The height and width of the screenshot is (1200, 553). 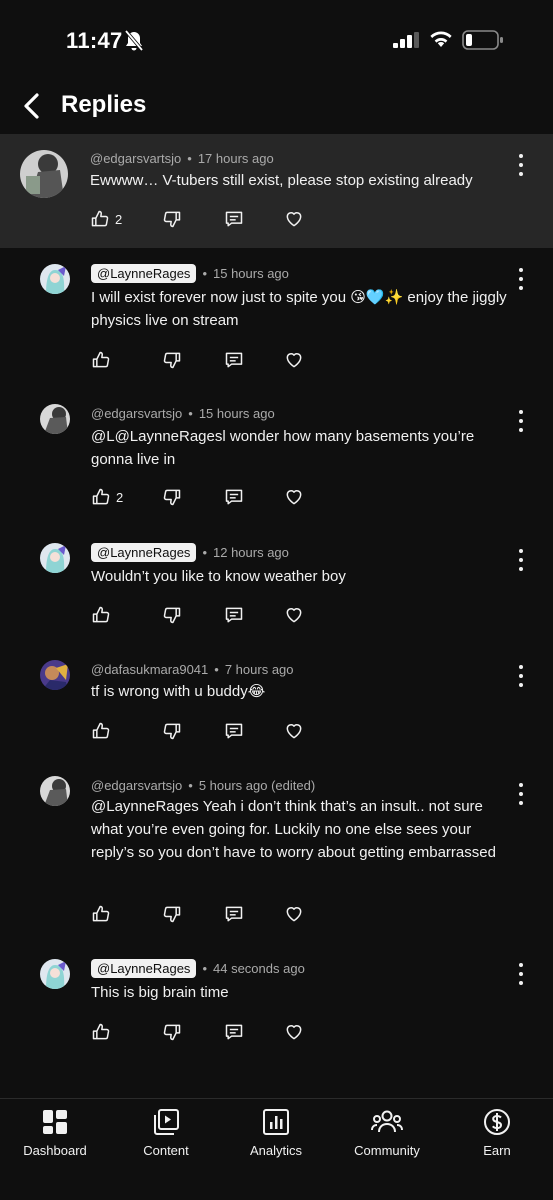 What do you see at coordinates (441, 39) in the screenshot?
I see `wifi-icon` at bounding box center [441, 39].